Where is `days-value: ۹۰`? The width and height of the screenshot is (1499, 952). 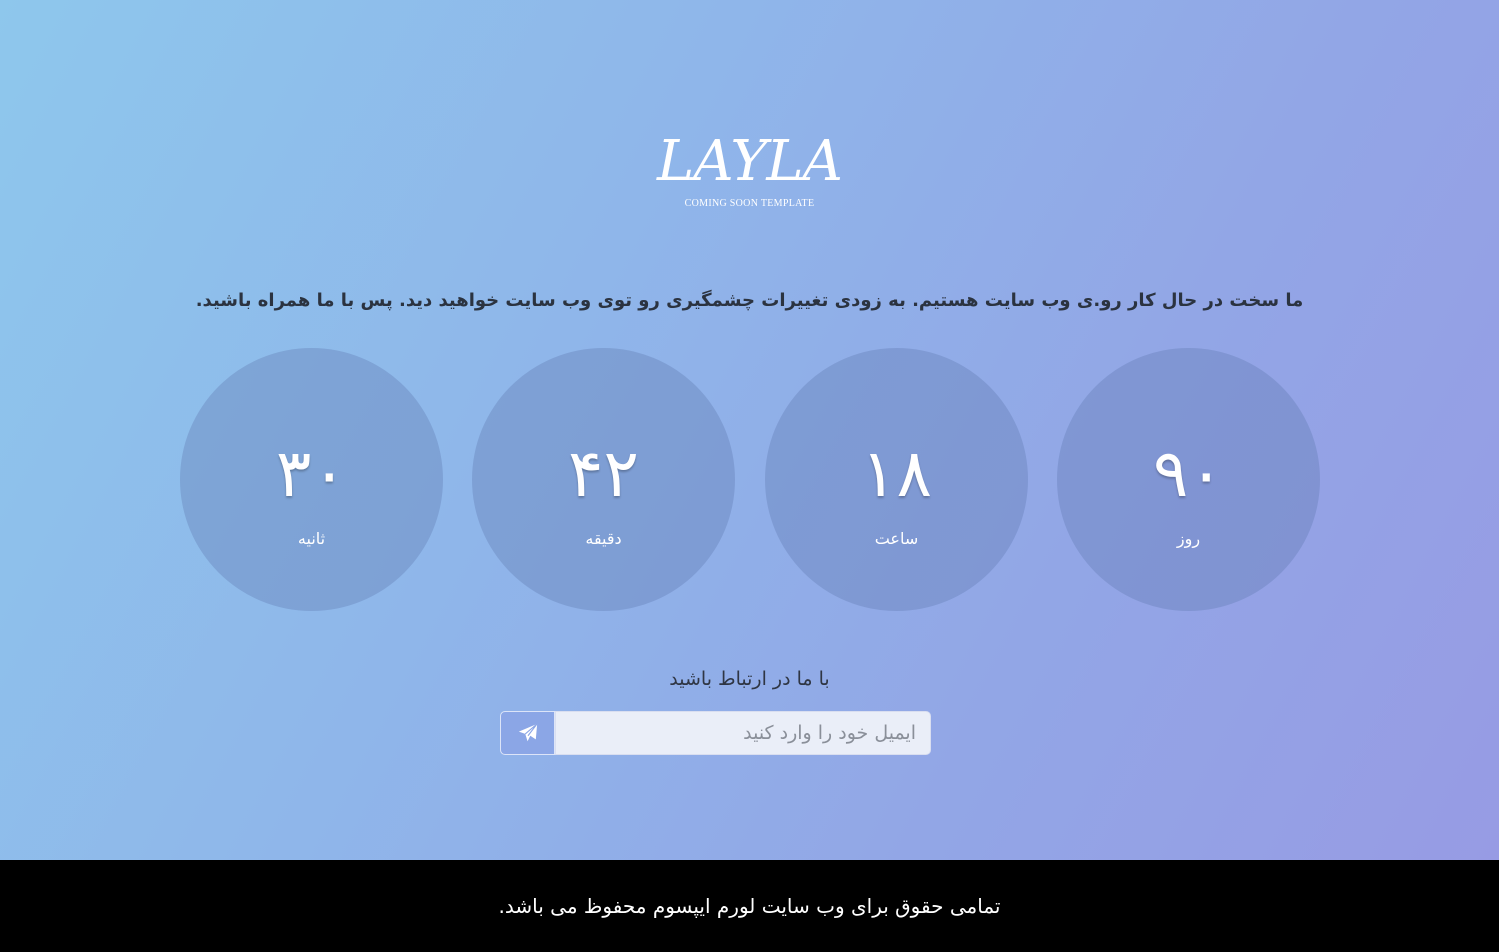
days-value: ۹۰ is located at coordinates (1188, 473).